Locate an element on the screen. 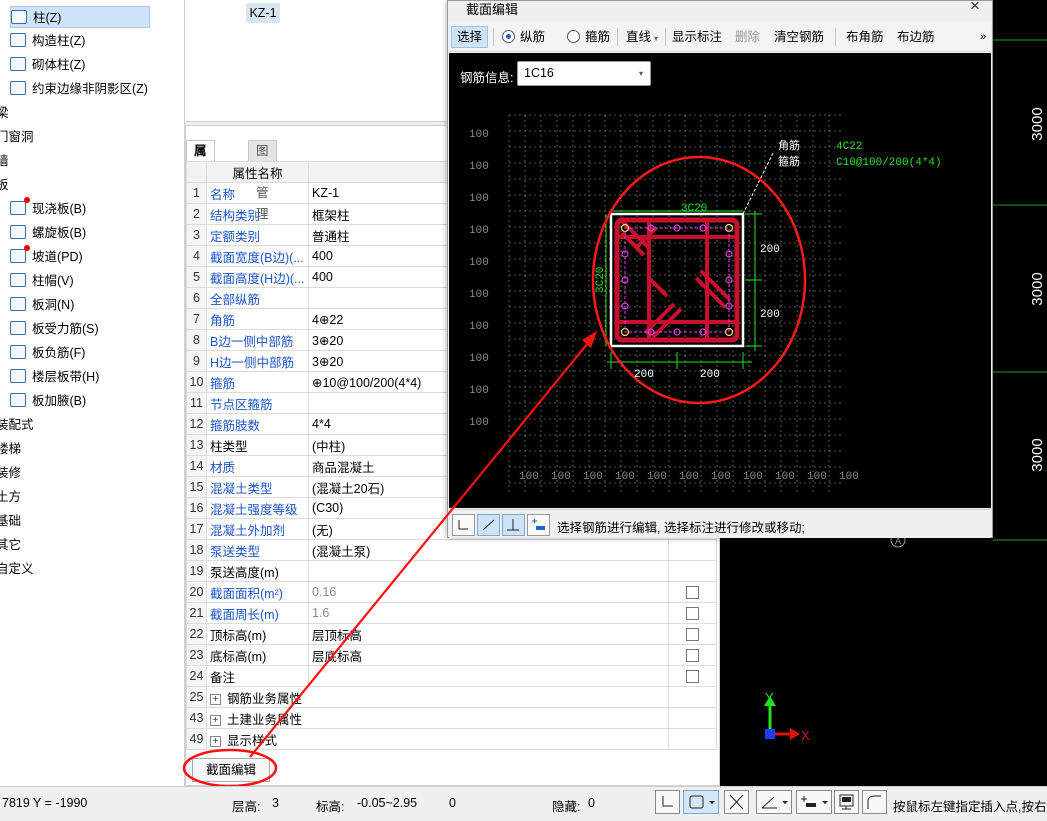 The image size is (1047, 821). row-number: 21 is located at coordinates (196, 613).